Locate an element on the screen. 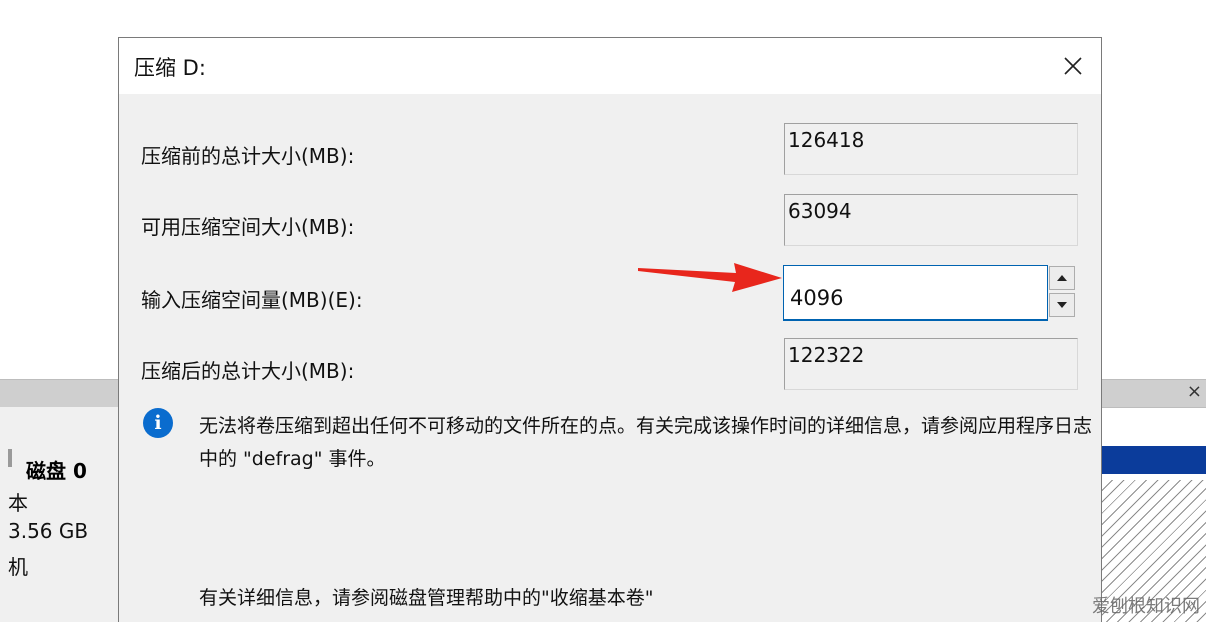 The width and height of the screenshot is (1206, 622). dialog-title: 压缩 D: is located at coordinates (170, 68).